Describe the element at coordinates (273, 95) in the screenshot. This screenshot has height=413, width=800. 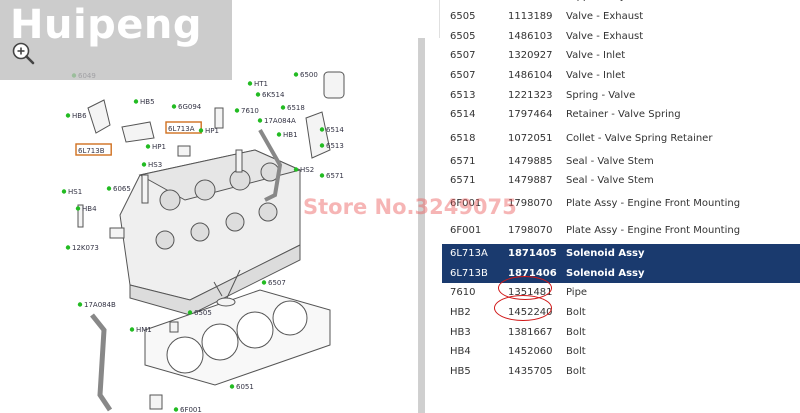
I see `callout-label: 6K514` at that location.